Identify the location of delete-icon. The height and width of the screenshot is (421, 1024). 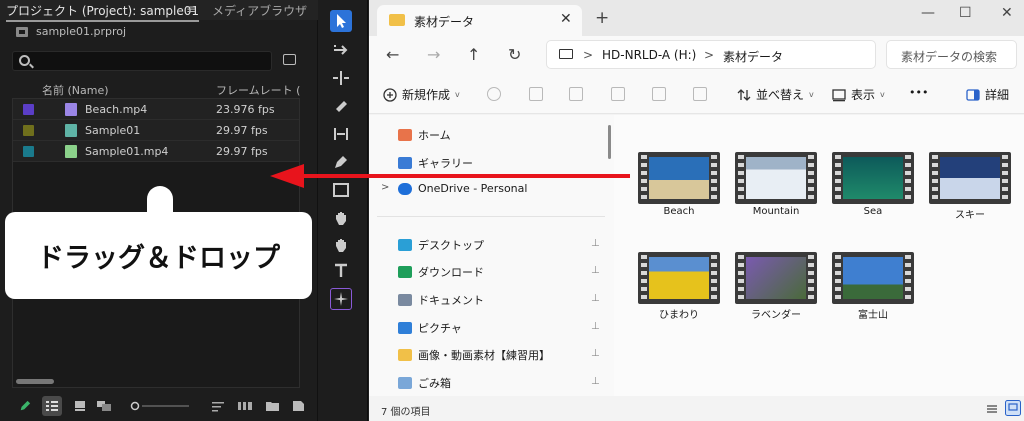
(700, 94).